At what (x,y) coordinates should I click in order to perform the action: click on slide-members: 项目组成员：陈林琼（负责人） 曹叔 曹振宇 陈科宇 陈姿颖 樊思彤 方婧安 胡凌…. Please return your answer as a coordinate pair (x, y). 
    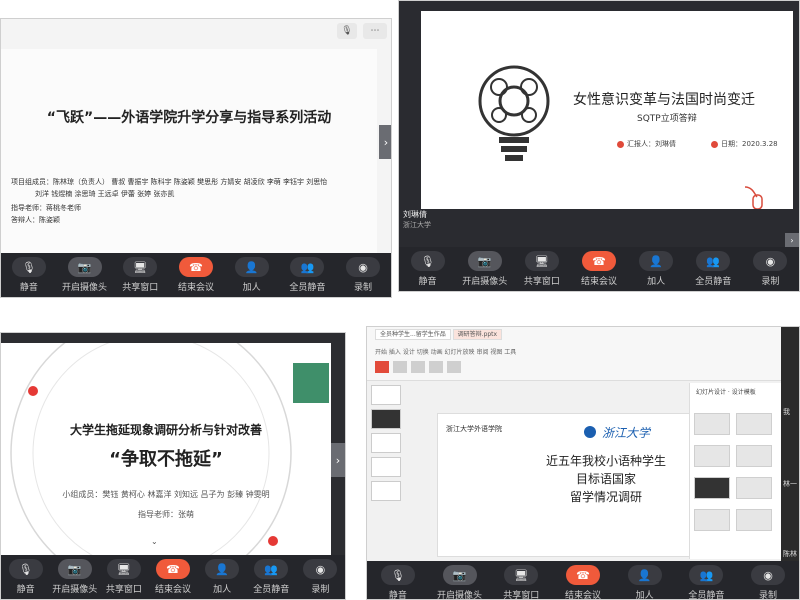
    Looking at the image, I should click on (169, 182).